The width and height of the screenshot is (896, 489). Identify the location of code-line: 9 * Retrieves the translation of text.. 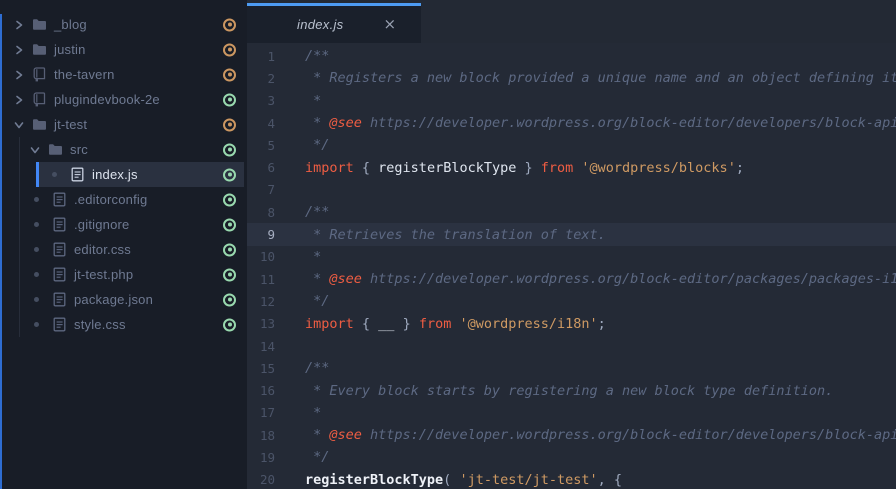
(571, 234).